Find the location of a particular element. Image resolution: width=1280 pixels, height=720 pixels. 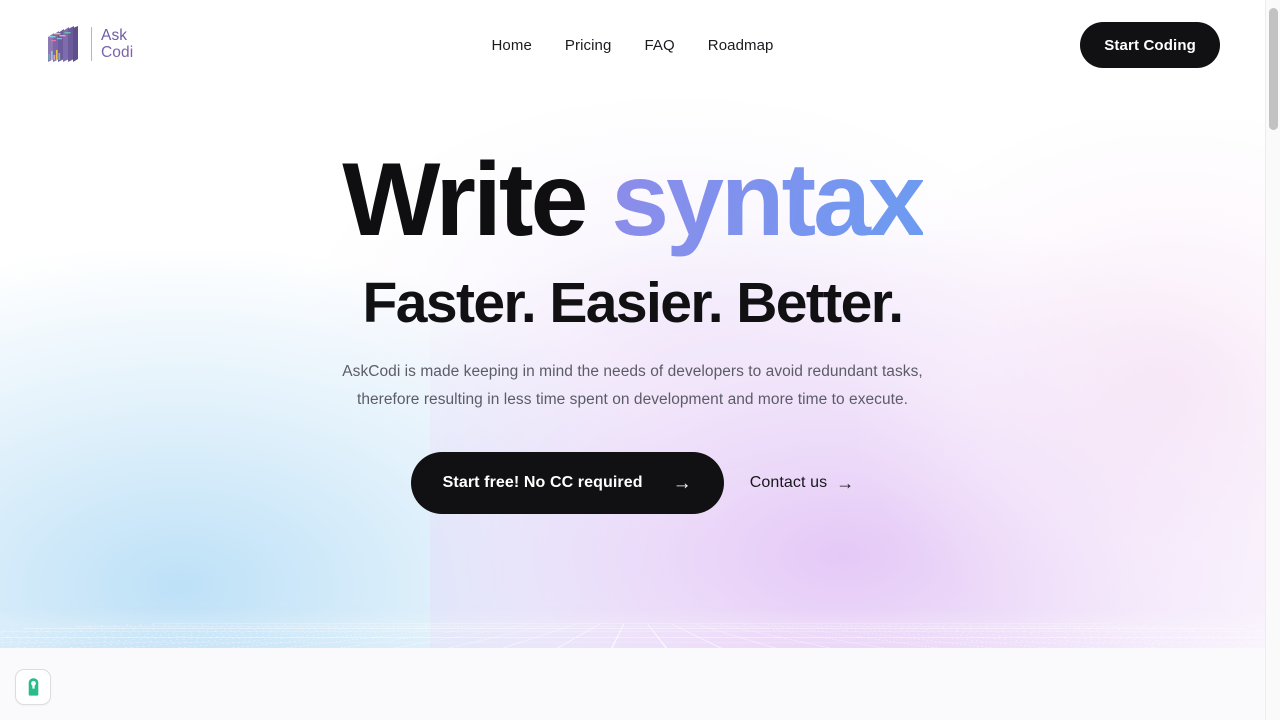

vertical-scrollbar is located at coordinates (1272, 360).